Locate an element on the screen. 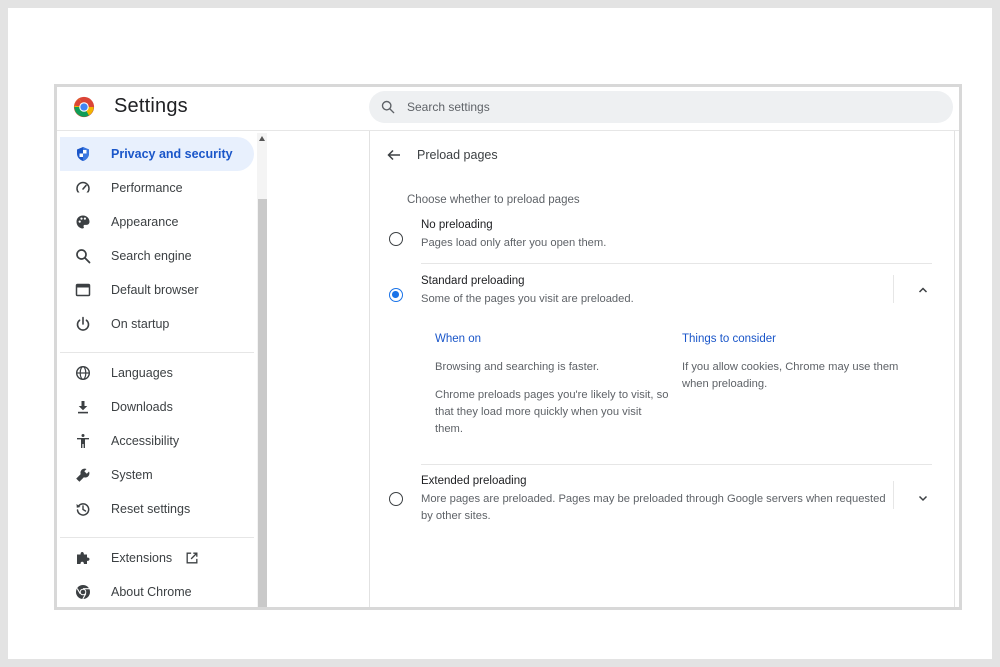  chevron-up-icon is located at coordinates (923, 290).